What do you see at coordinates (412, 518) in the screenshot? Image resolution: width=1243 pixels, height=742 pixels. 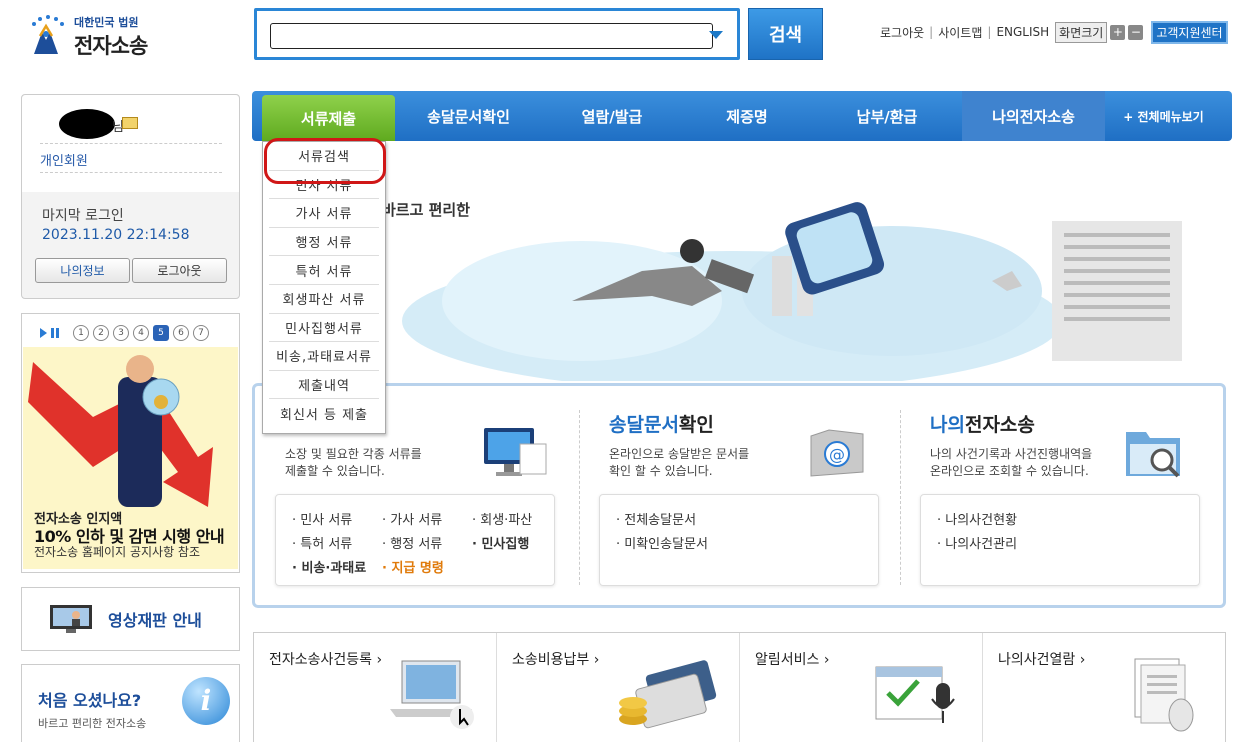 I see `link-family: · 가사 서류` at bounding box center [412, 518].